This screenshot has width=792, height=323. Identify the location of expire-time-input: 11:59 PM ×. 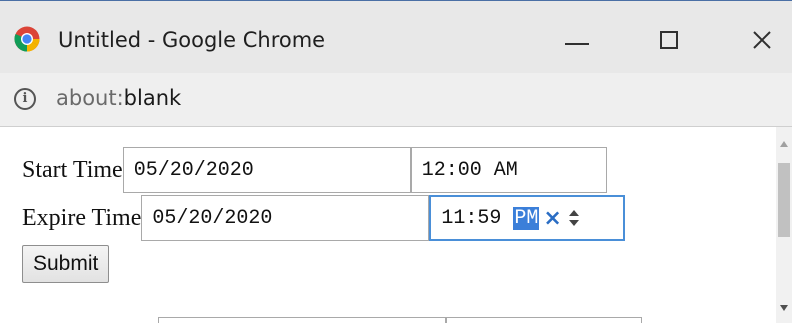
(527, 218).